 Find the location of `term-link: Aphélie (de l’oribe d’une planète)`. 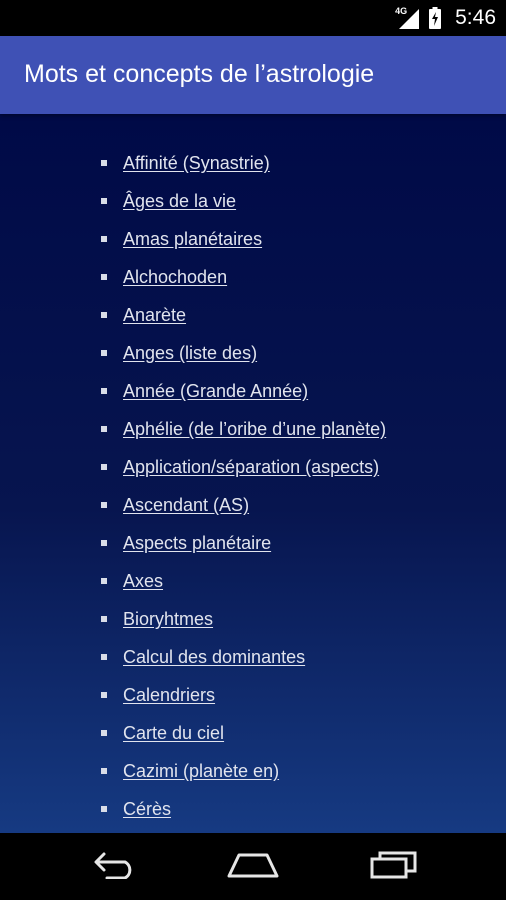

term-link: Aphélie (de l’oribe d’une planète) is located at coordinates (254, 429).